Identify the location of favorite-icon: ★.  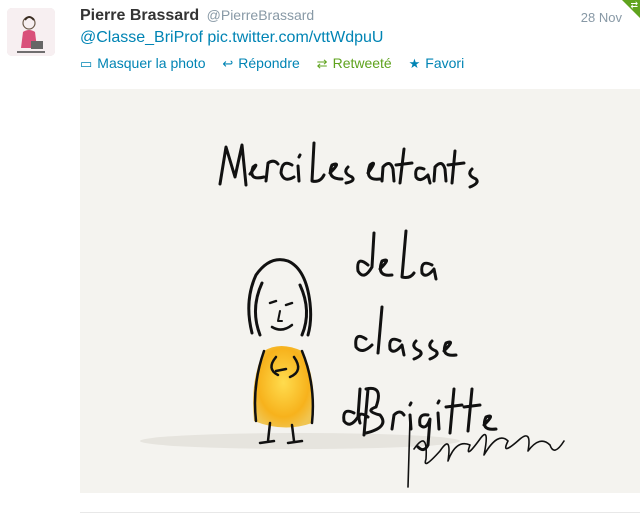
(414, 63).